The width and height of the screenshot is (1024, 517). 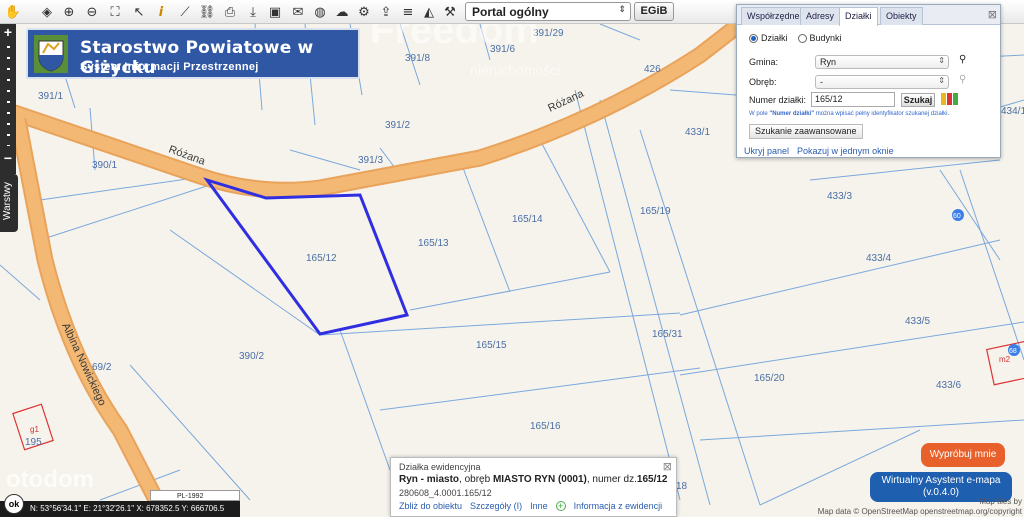 I want to click on parcel-label: 426, so click(x=652, y=69).